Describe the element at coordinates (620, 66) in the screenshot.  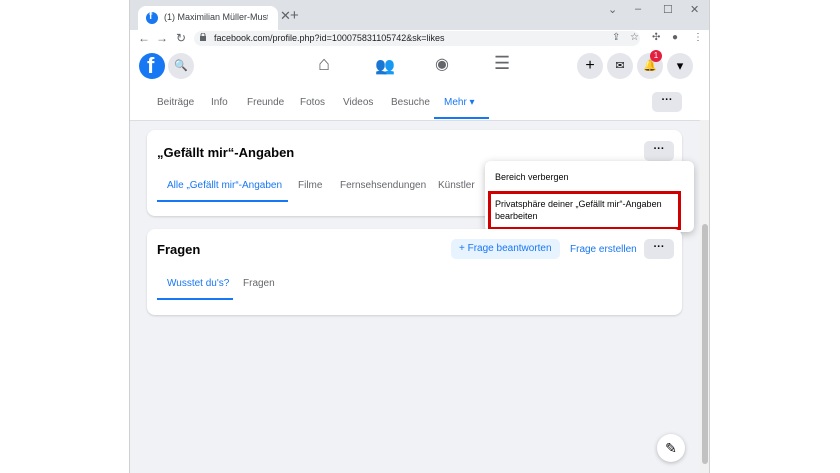
I see `messenger-icon: ✉` at that location.